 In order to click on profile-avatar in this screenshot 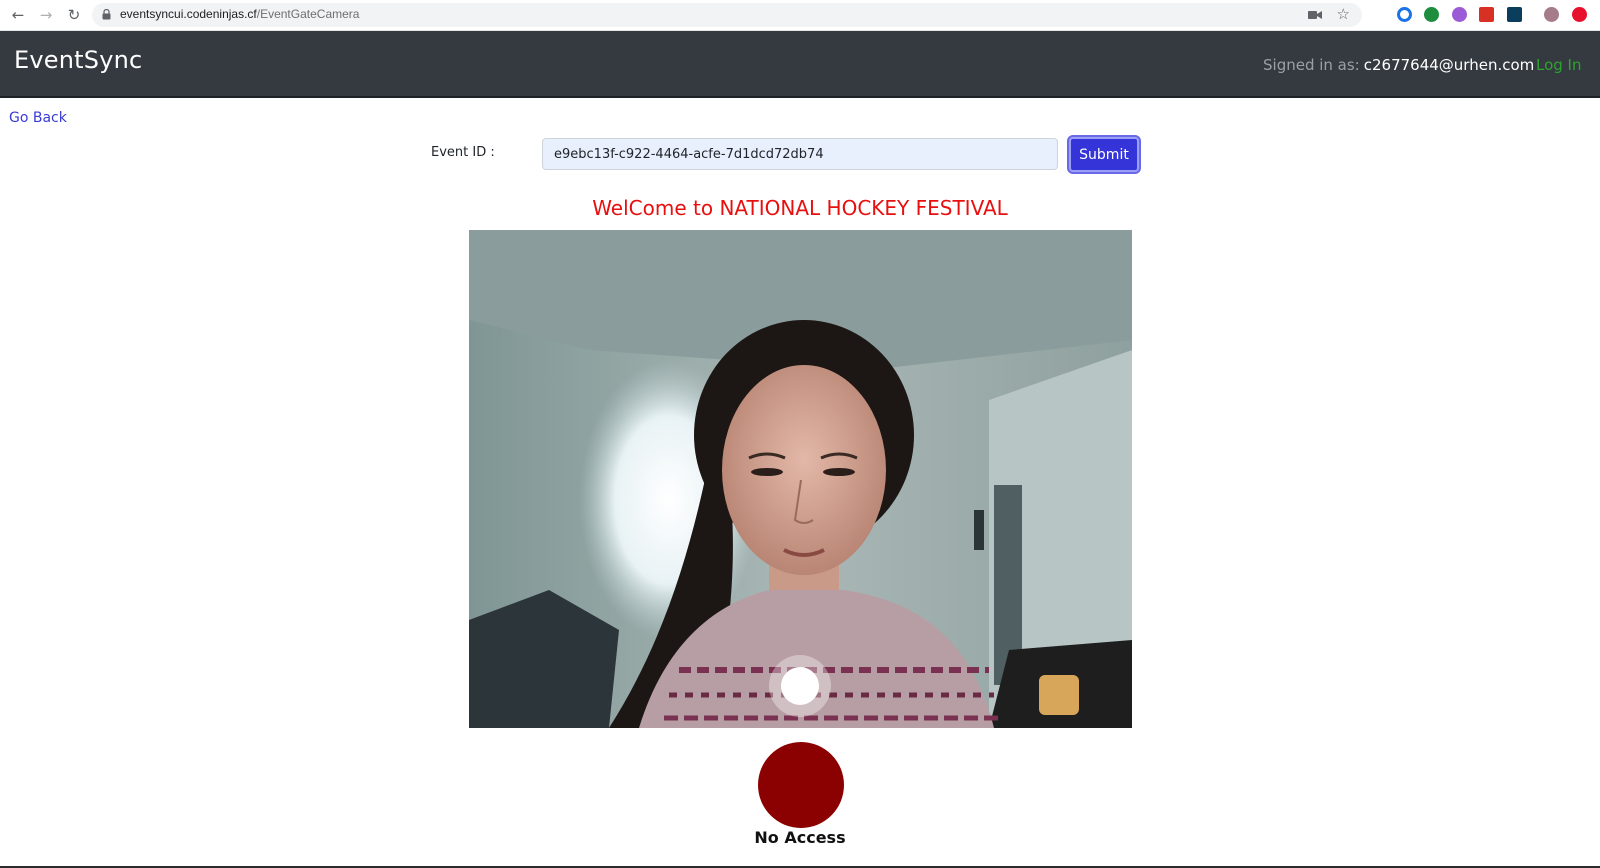, I will do `click(1551, 14)`.